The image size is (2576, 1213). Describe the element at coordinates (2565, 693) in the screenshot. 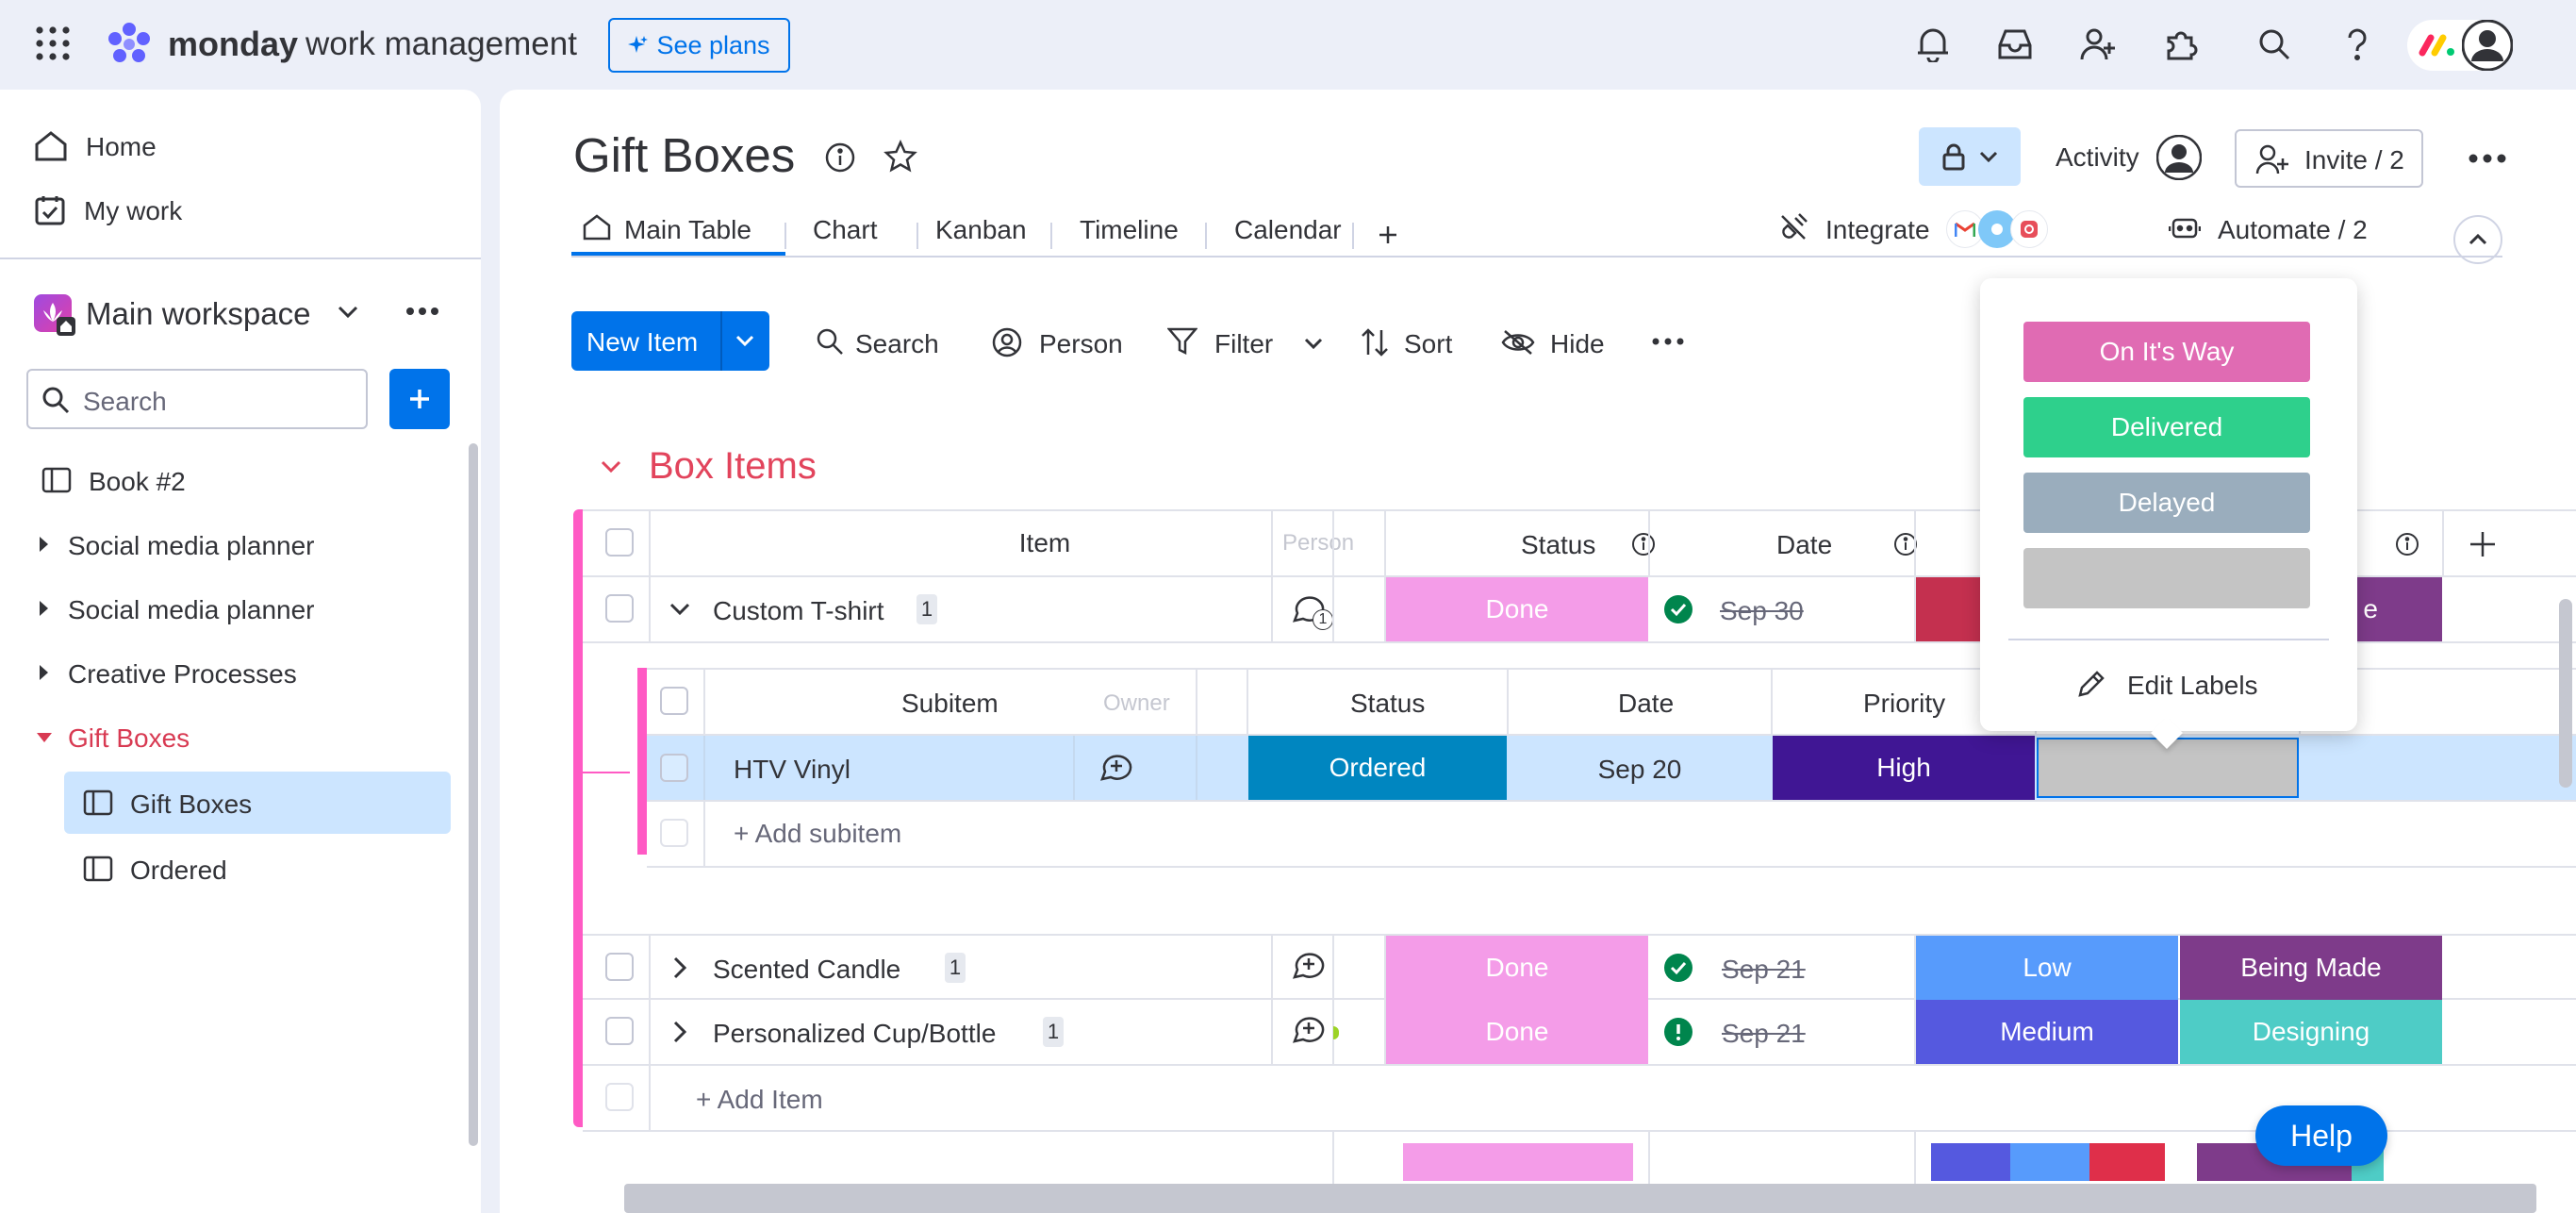

I see `vertical-scrollbar` at that location.